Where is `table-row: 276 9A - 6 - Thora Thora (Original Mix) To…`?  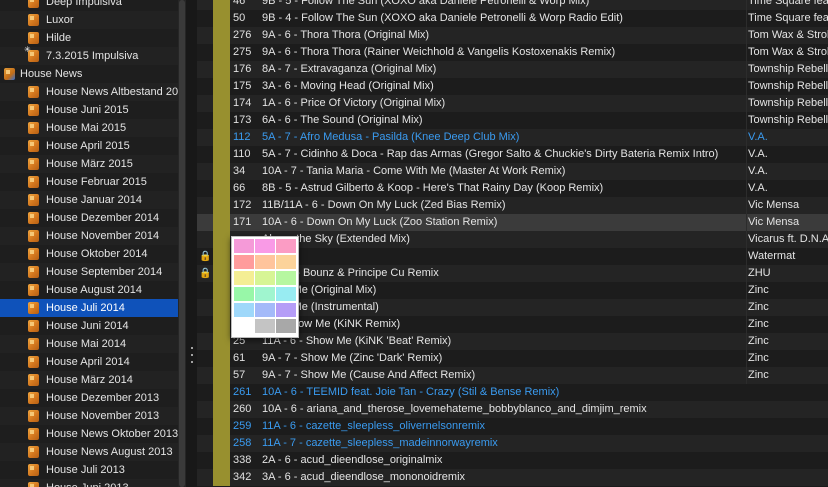
table-row: 276 9A - 6 - Thora Thora (Original Mix) To… is located at coordinates (512, 35).